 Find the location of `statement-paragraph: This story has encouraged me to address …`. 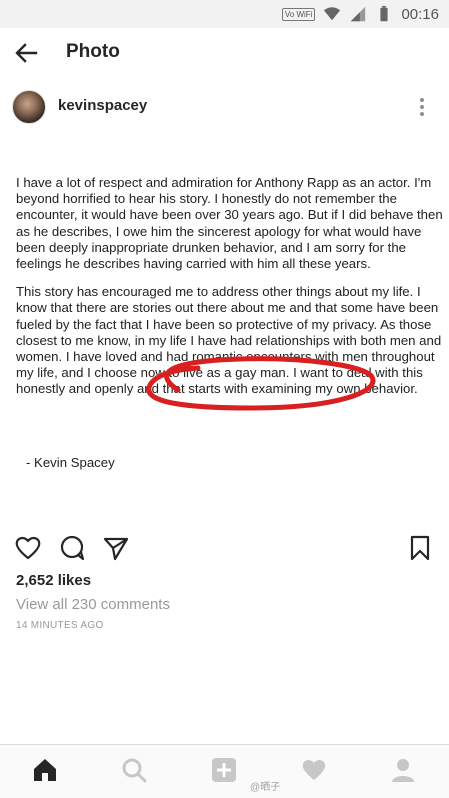

statement-paragraph: This story has encouraged me to address … is located at coordinates (229, 340).